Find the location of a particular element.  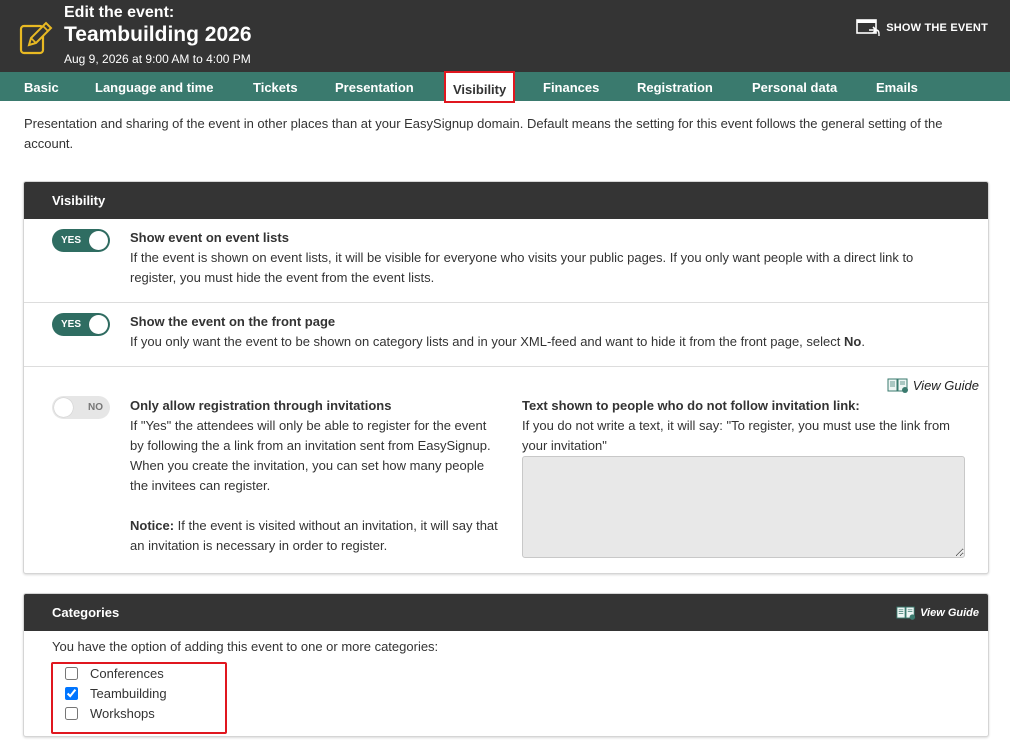

view-guide-link: View Guide is located at coordinates (933, 385).